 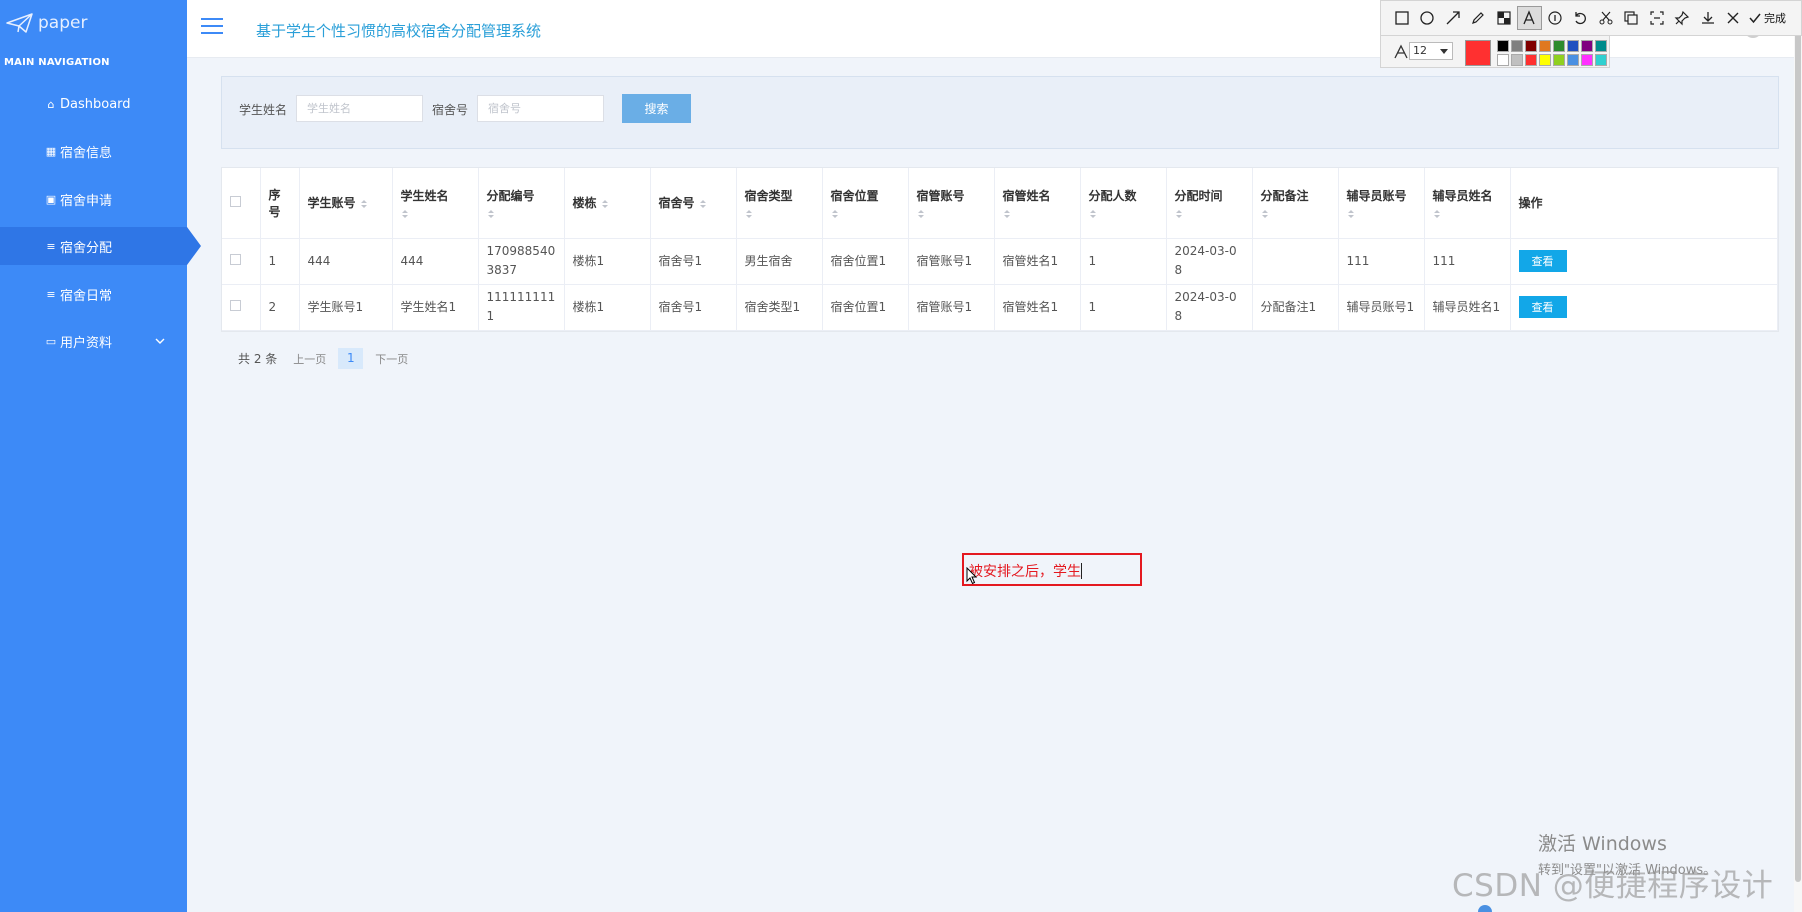 What do you see at coordinates (346, 203) in the screenshot?
I see `column-header: 学生账号` at bounding box center [346, 203].